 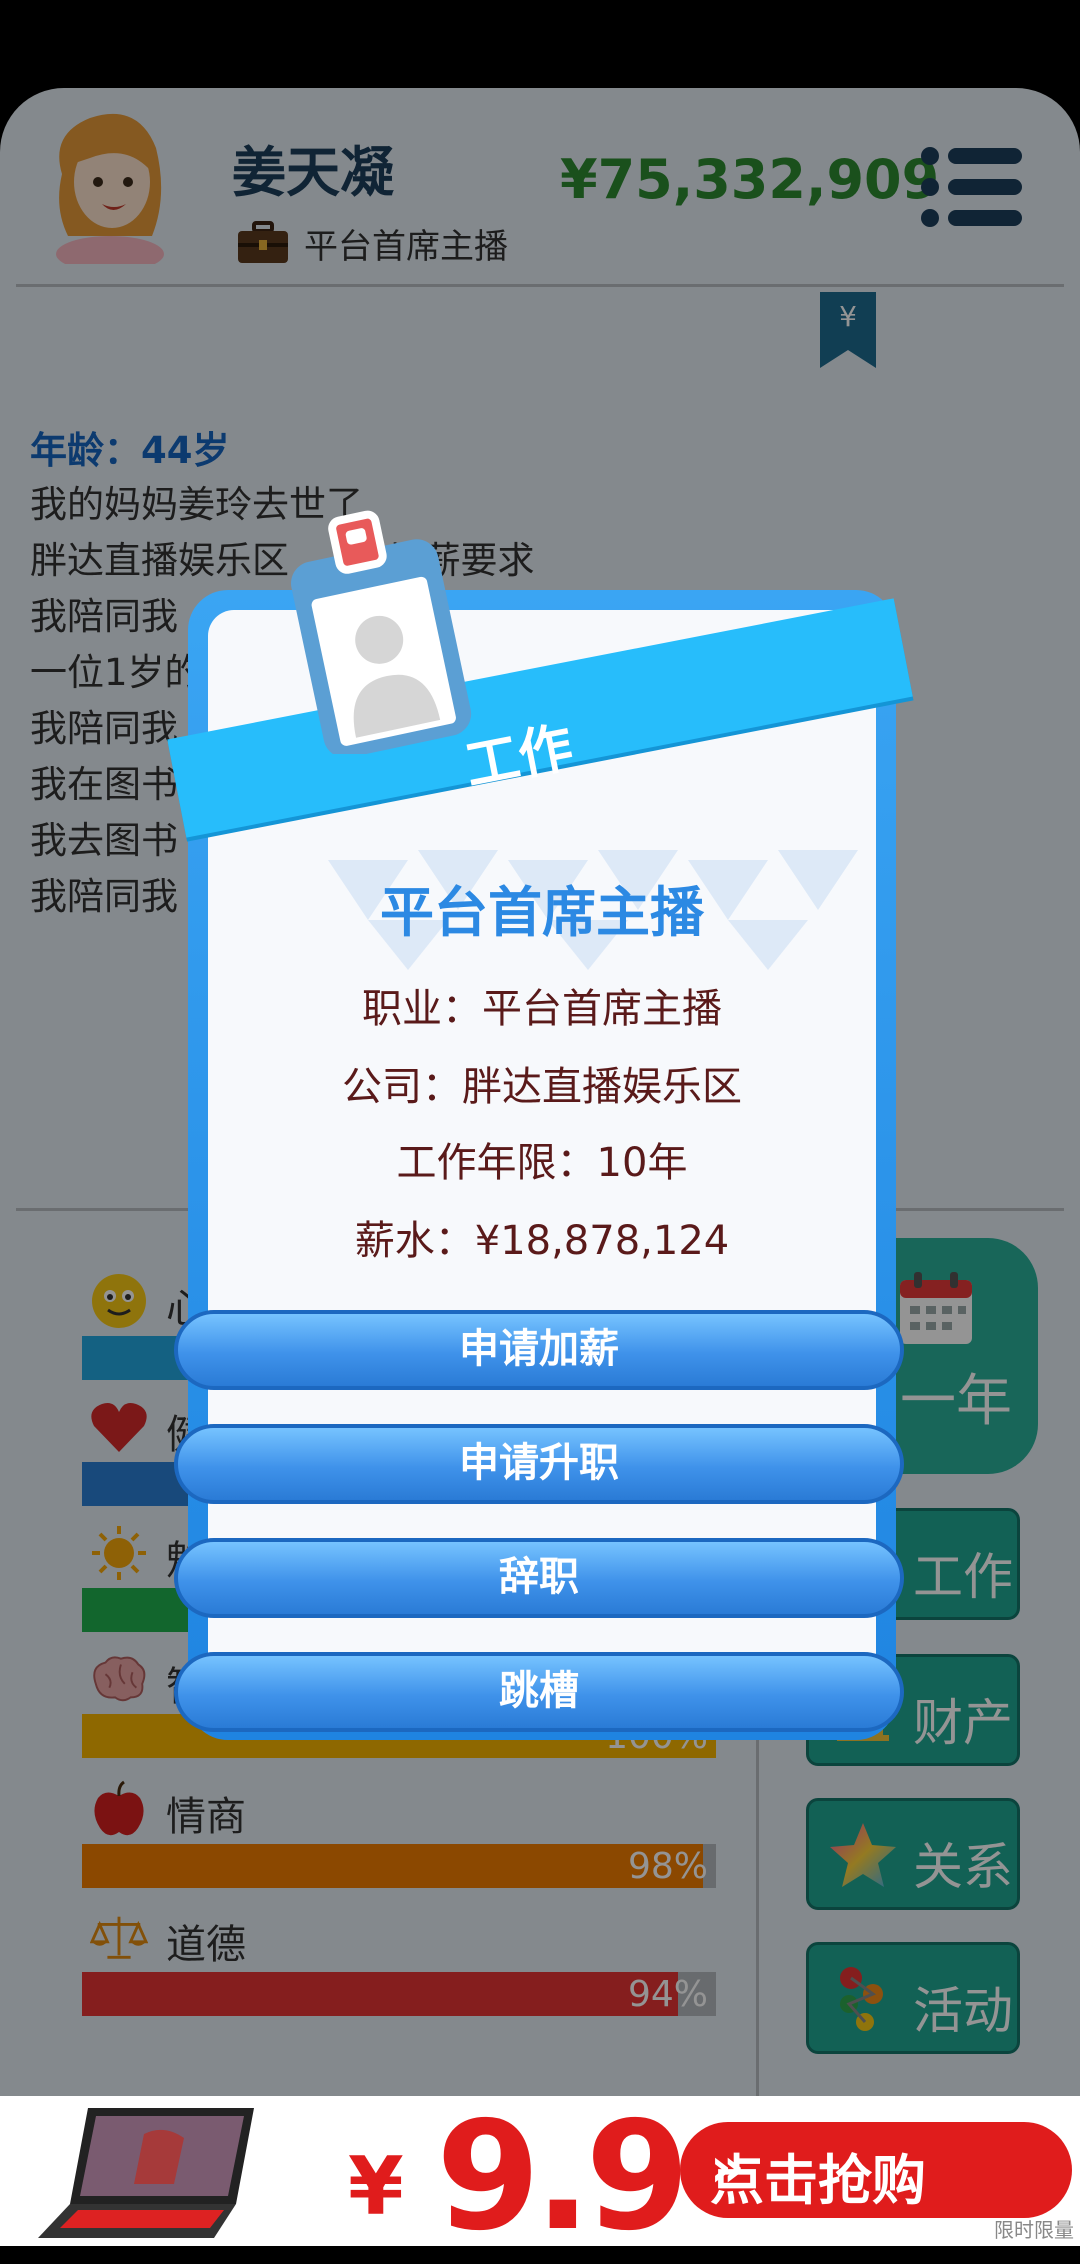 I want to click on id-badge-icon, so click(x=381, y=632).